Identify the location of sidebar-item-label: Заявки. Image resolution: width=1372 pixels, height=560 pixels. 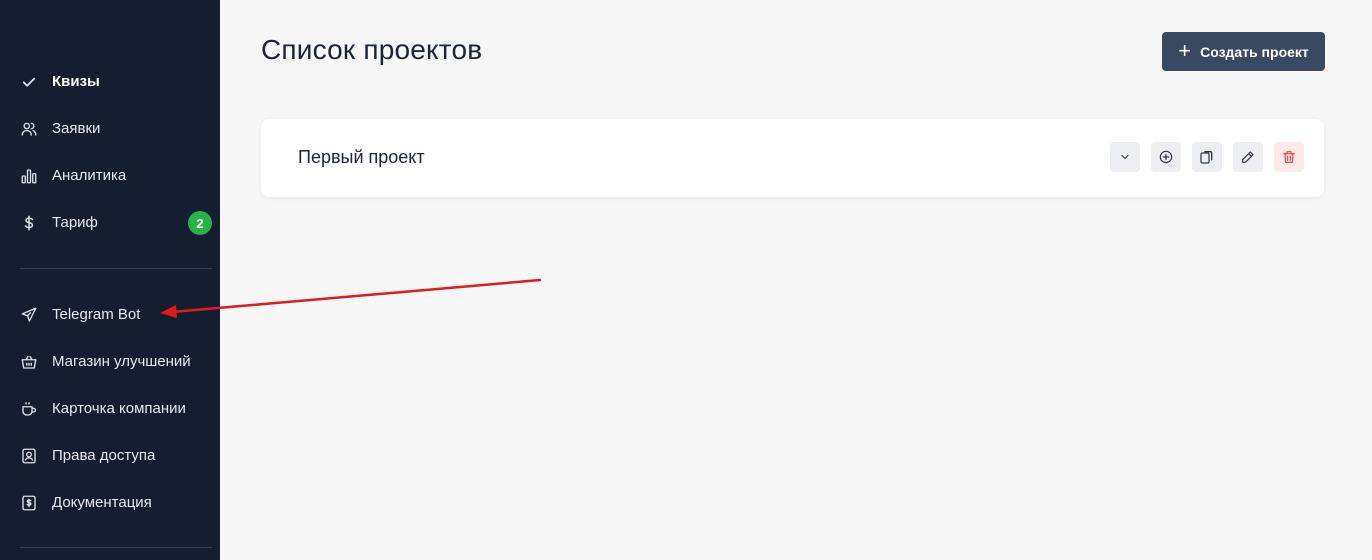
(76, 128).